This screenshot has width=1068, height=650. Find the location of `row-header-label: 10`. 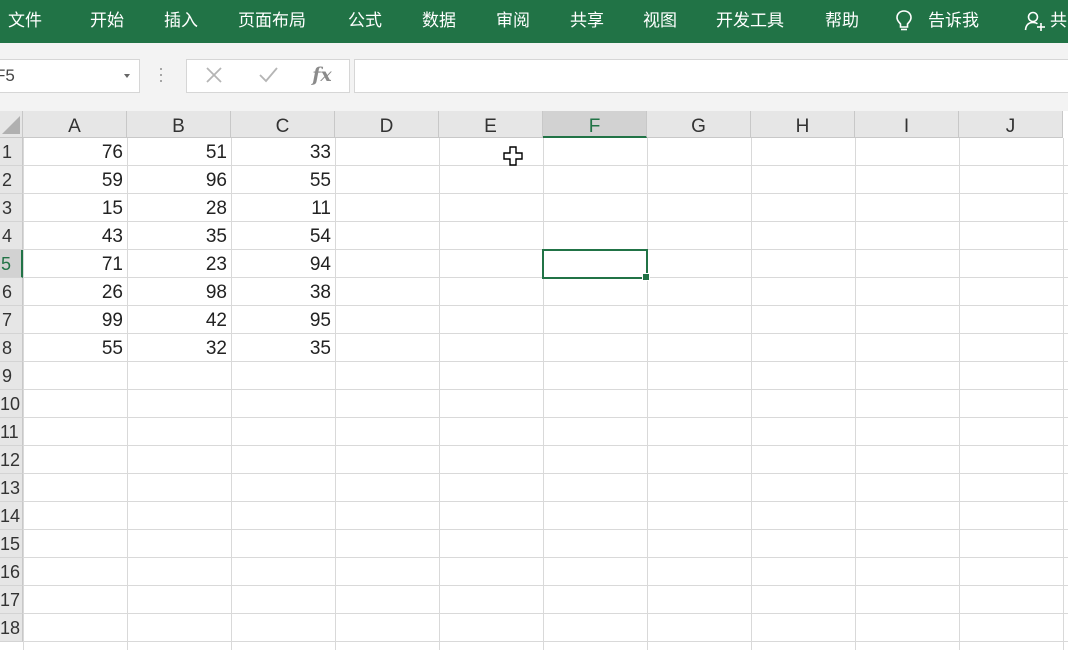

row-header-label: 10 is located at coordinates (10, 404).